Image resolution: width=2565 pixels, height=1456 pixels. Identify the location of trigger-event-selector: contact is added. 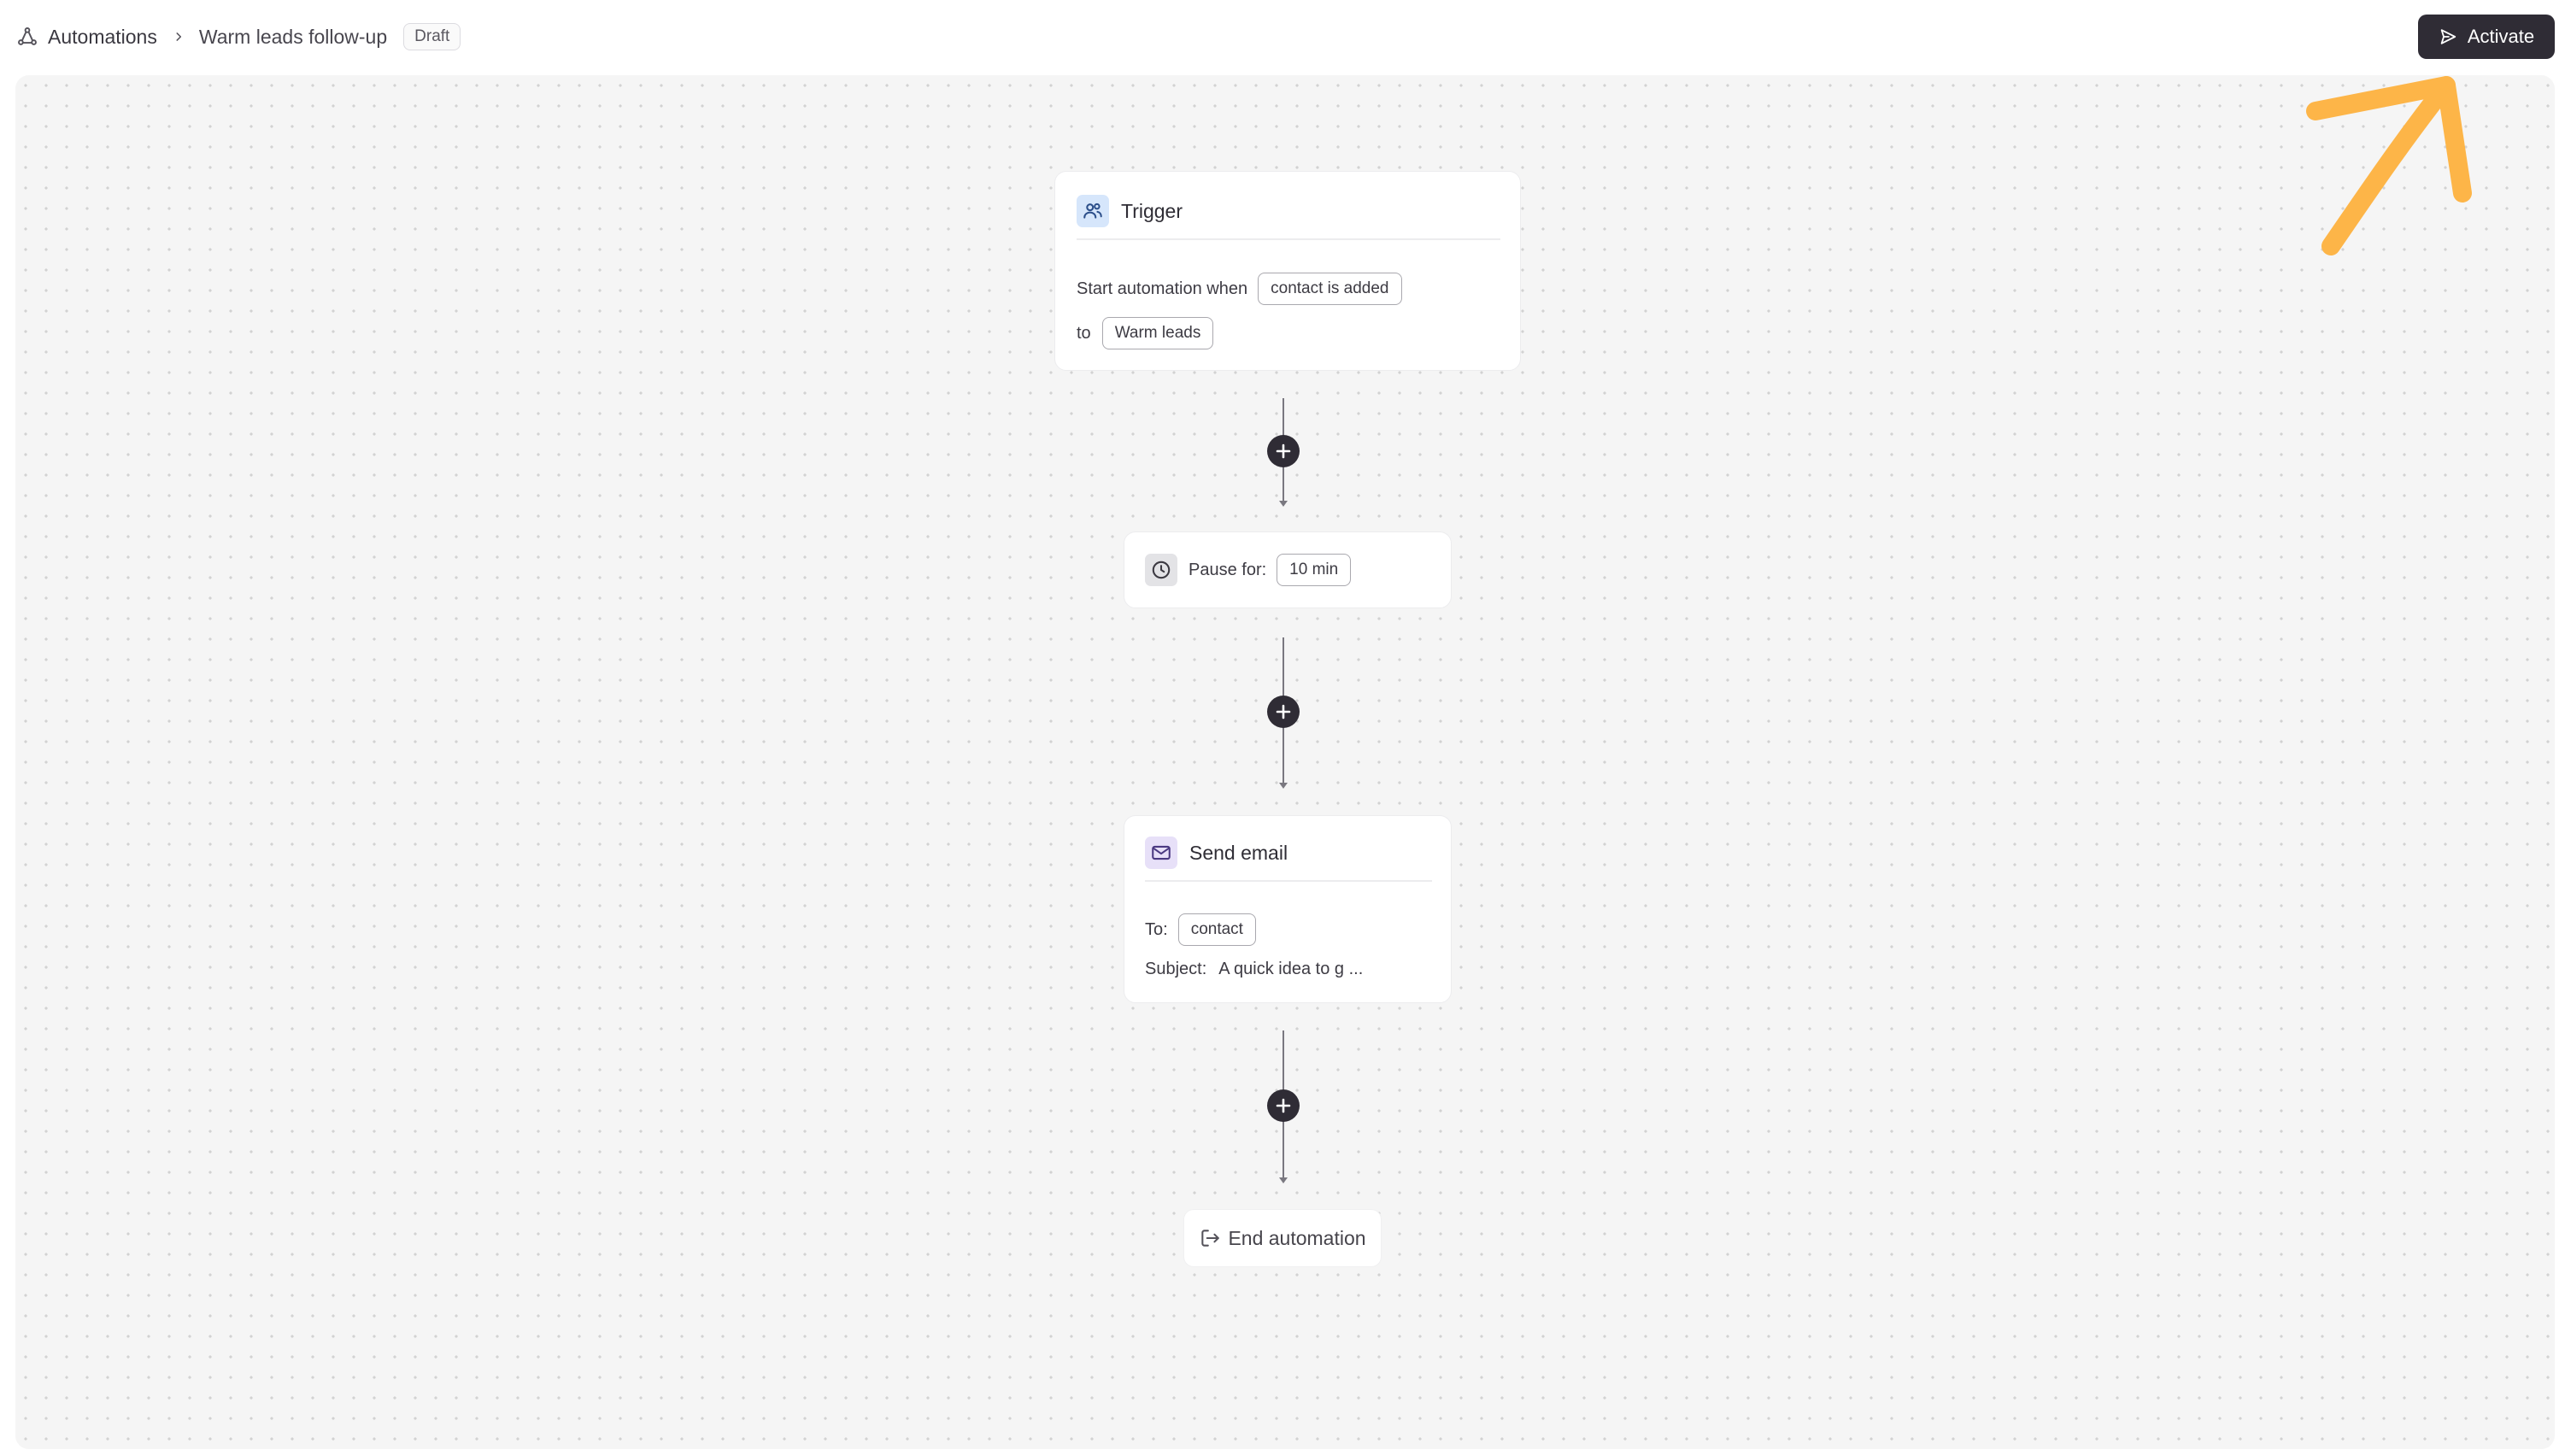
(1330, 289).